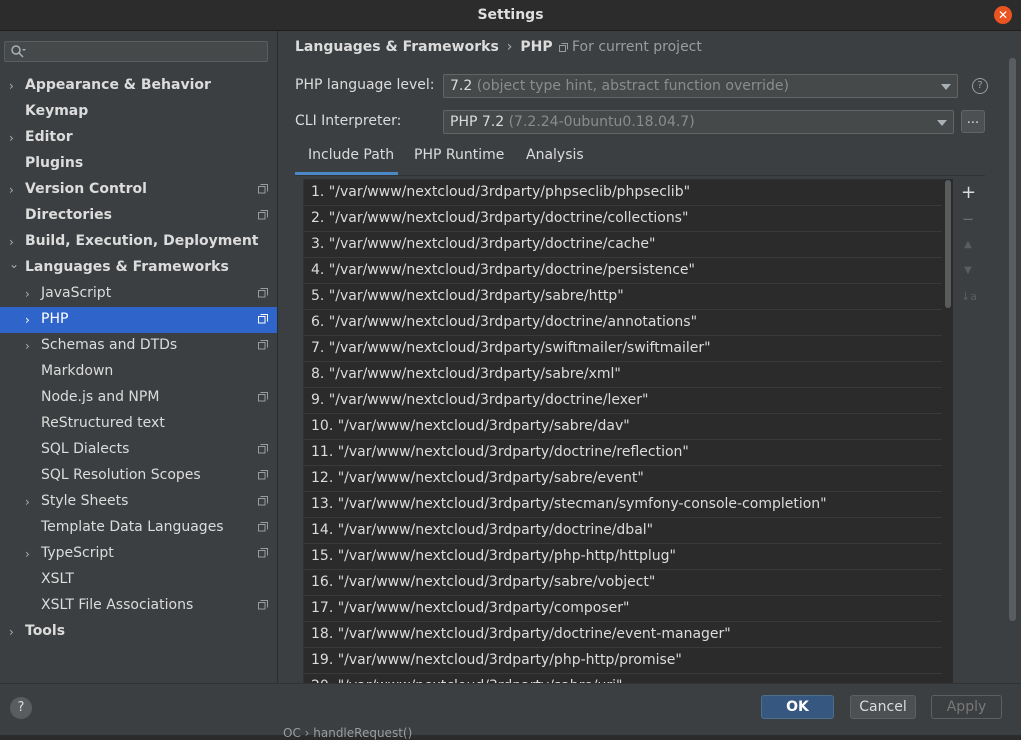  Describe the element at coordinates (138, 502) in the screenshot. I see `sidebar-item-style-sheets: › Style Sheets` at that location.